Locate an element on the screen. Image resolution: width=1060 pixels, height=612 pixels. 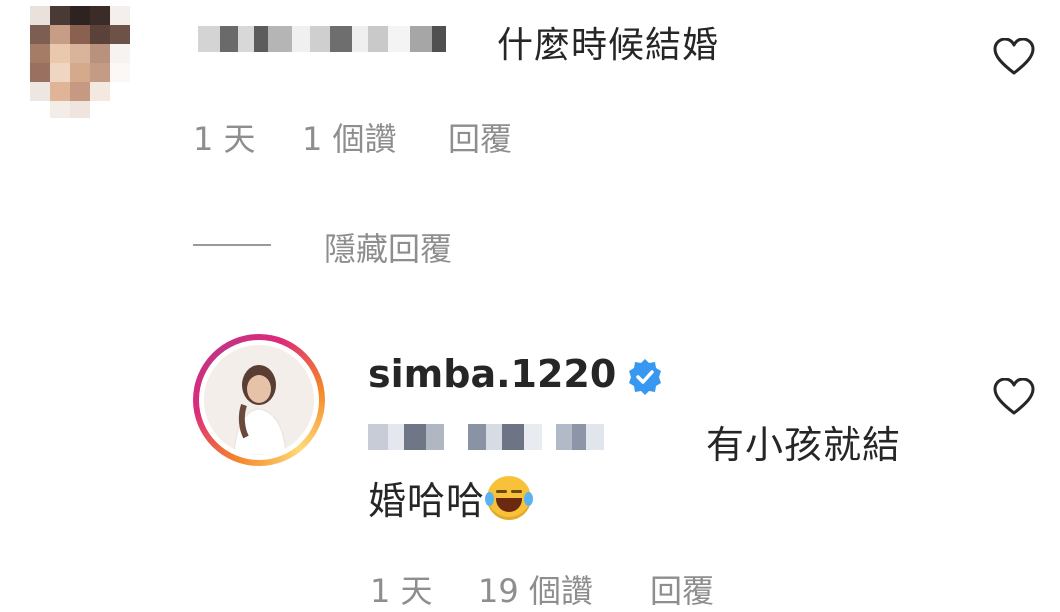
reply-text-tail: 婚哈哈 is located at coordinates (427, 501).